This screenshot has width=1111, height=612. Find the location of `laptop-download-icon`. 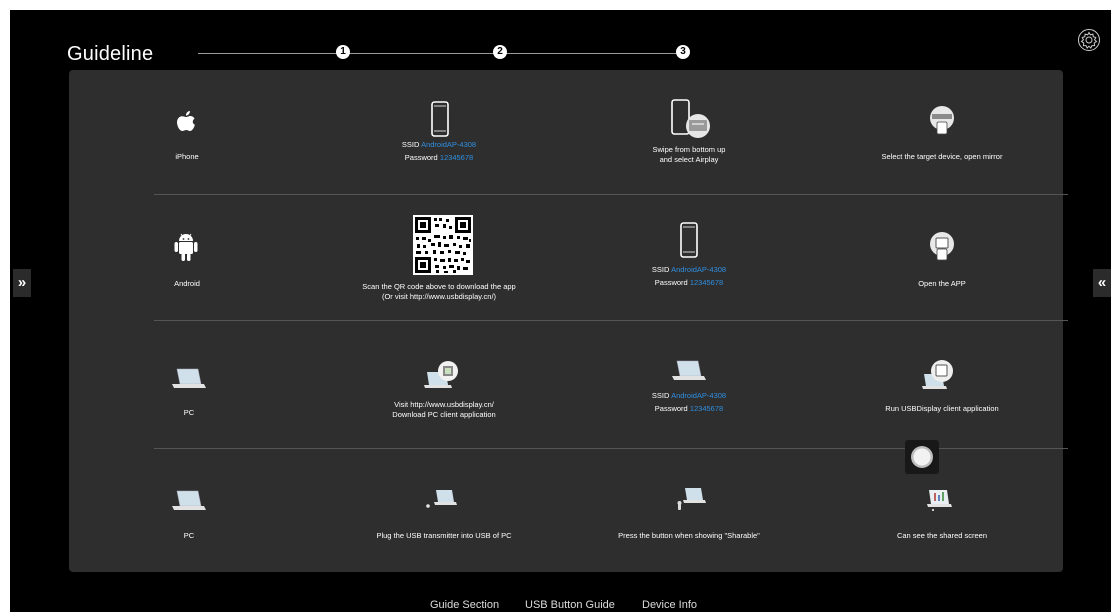

laptop-download-icon is located at coordinates (441, 374).